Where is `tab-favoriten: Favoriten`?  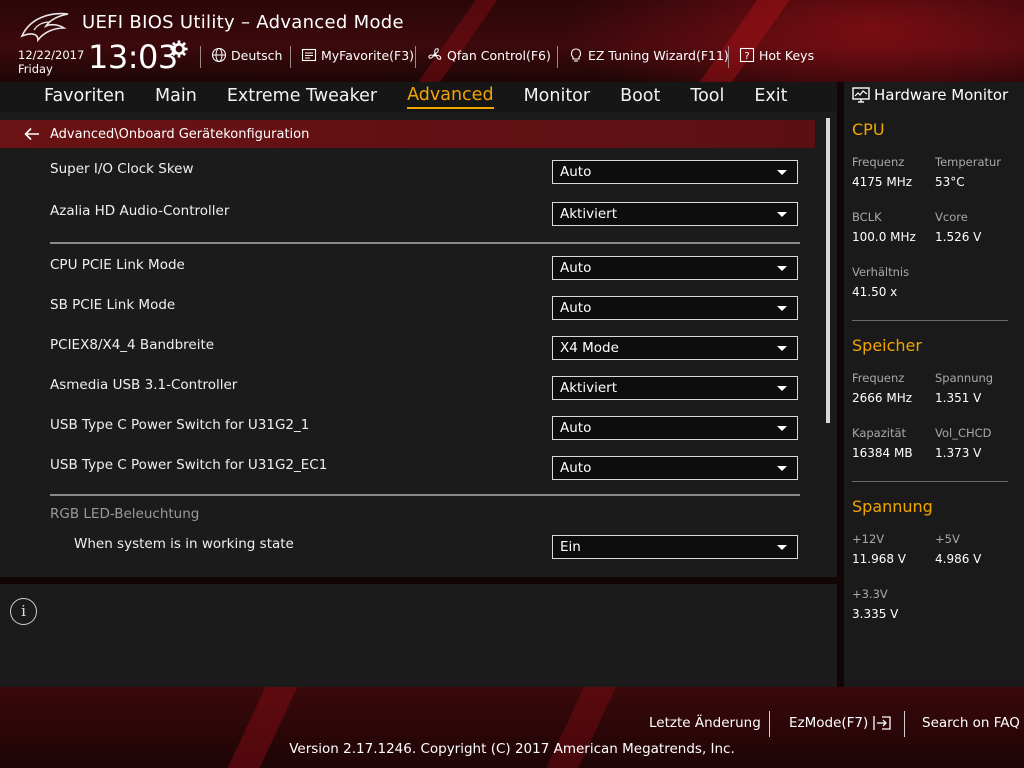
tab-favoriten: Favoriten is located at coordinates (84, 97).